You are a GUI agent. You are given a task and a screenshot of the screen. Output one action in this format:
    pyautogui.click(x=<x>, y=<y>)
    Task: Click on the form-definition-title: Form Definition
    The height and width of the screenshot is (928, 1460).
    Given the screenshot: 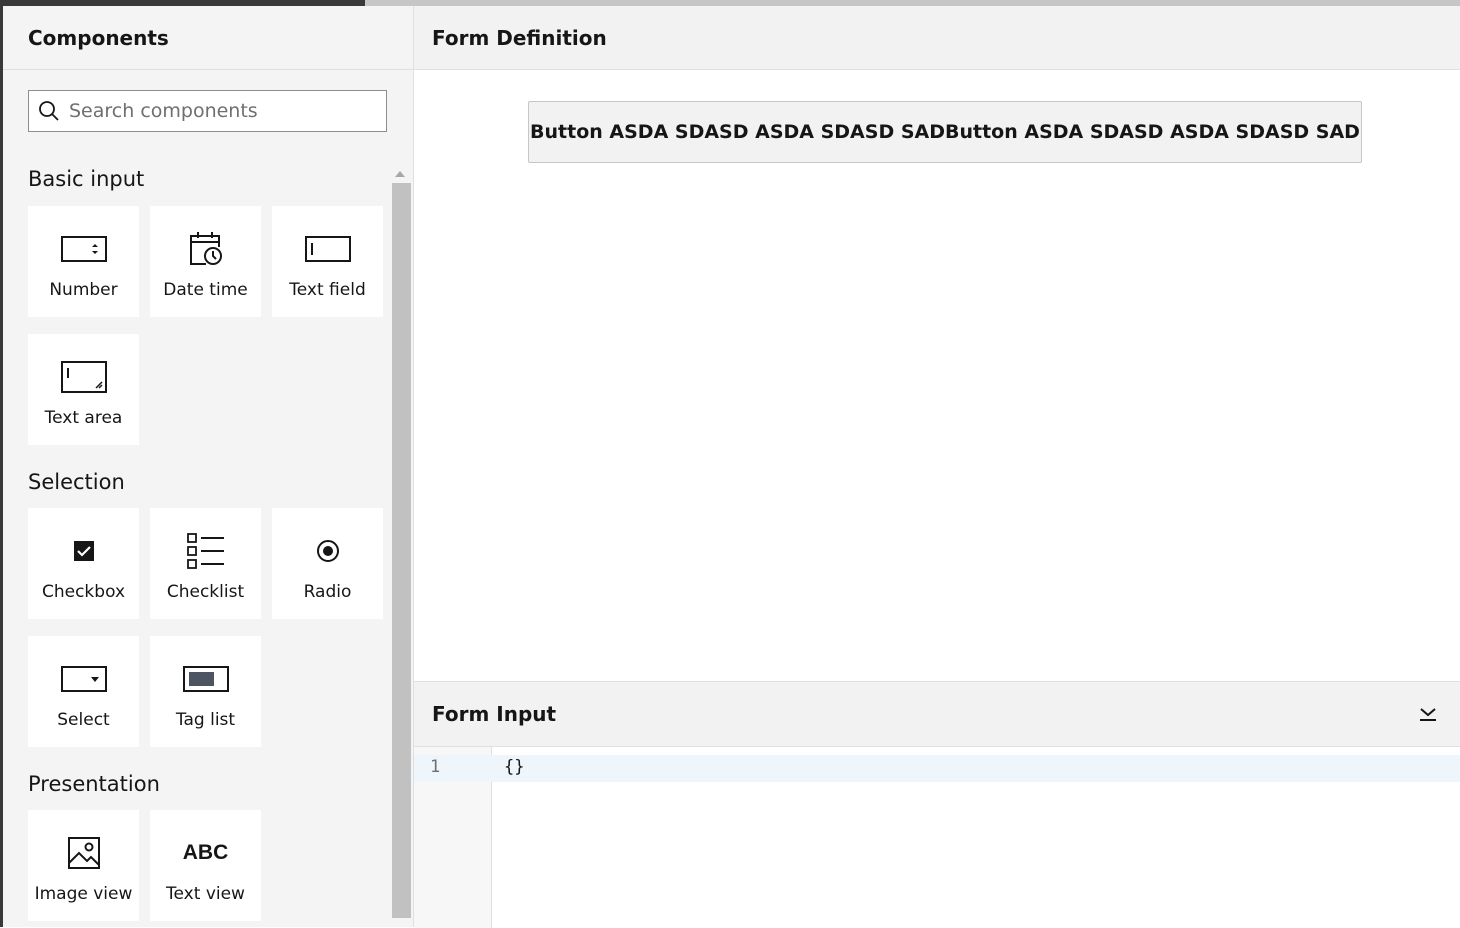 What is the action you would take?
    pyautogui.click(x=937, y=38)
    